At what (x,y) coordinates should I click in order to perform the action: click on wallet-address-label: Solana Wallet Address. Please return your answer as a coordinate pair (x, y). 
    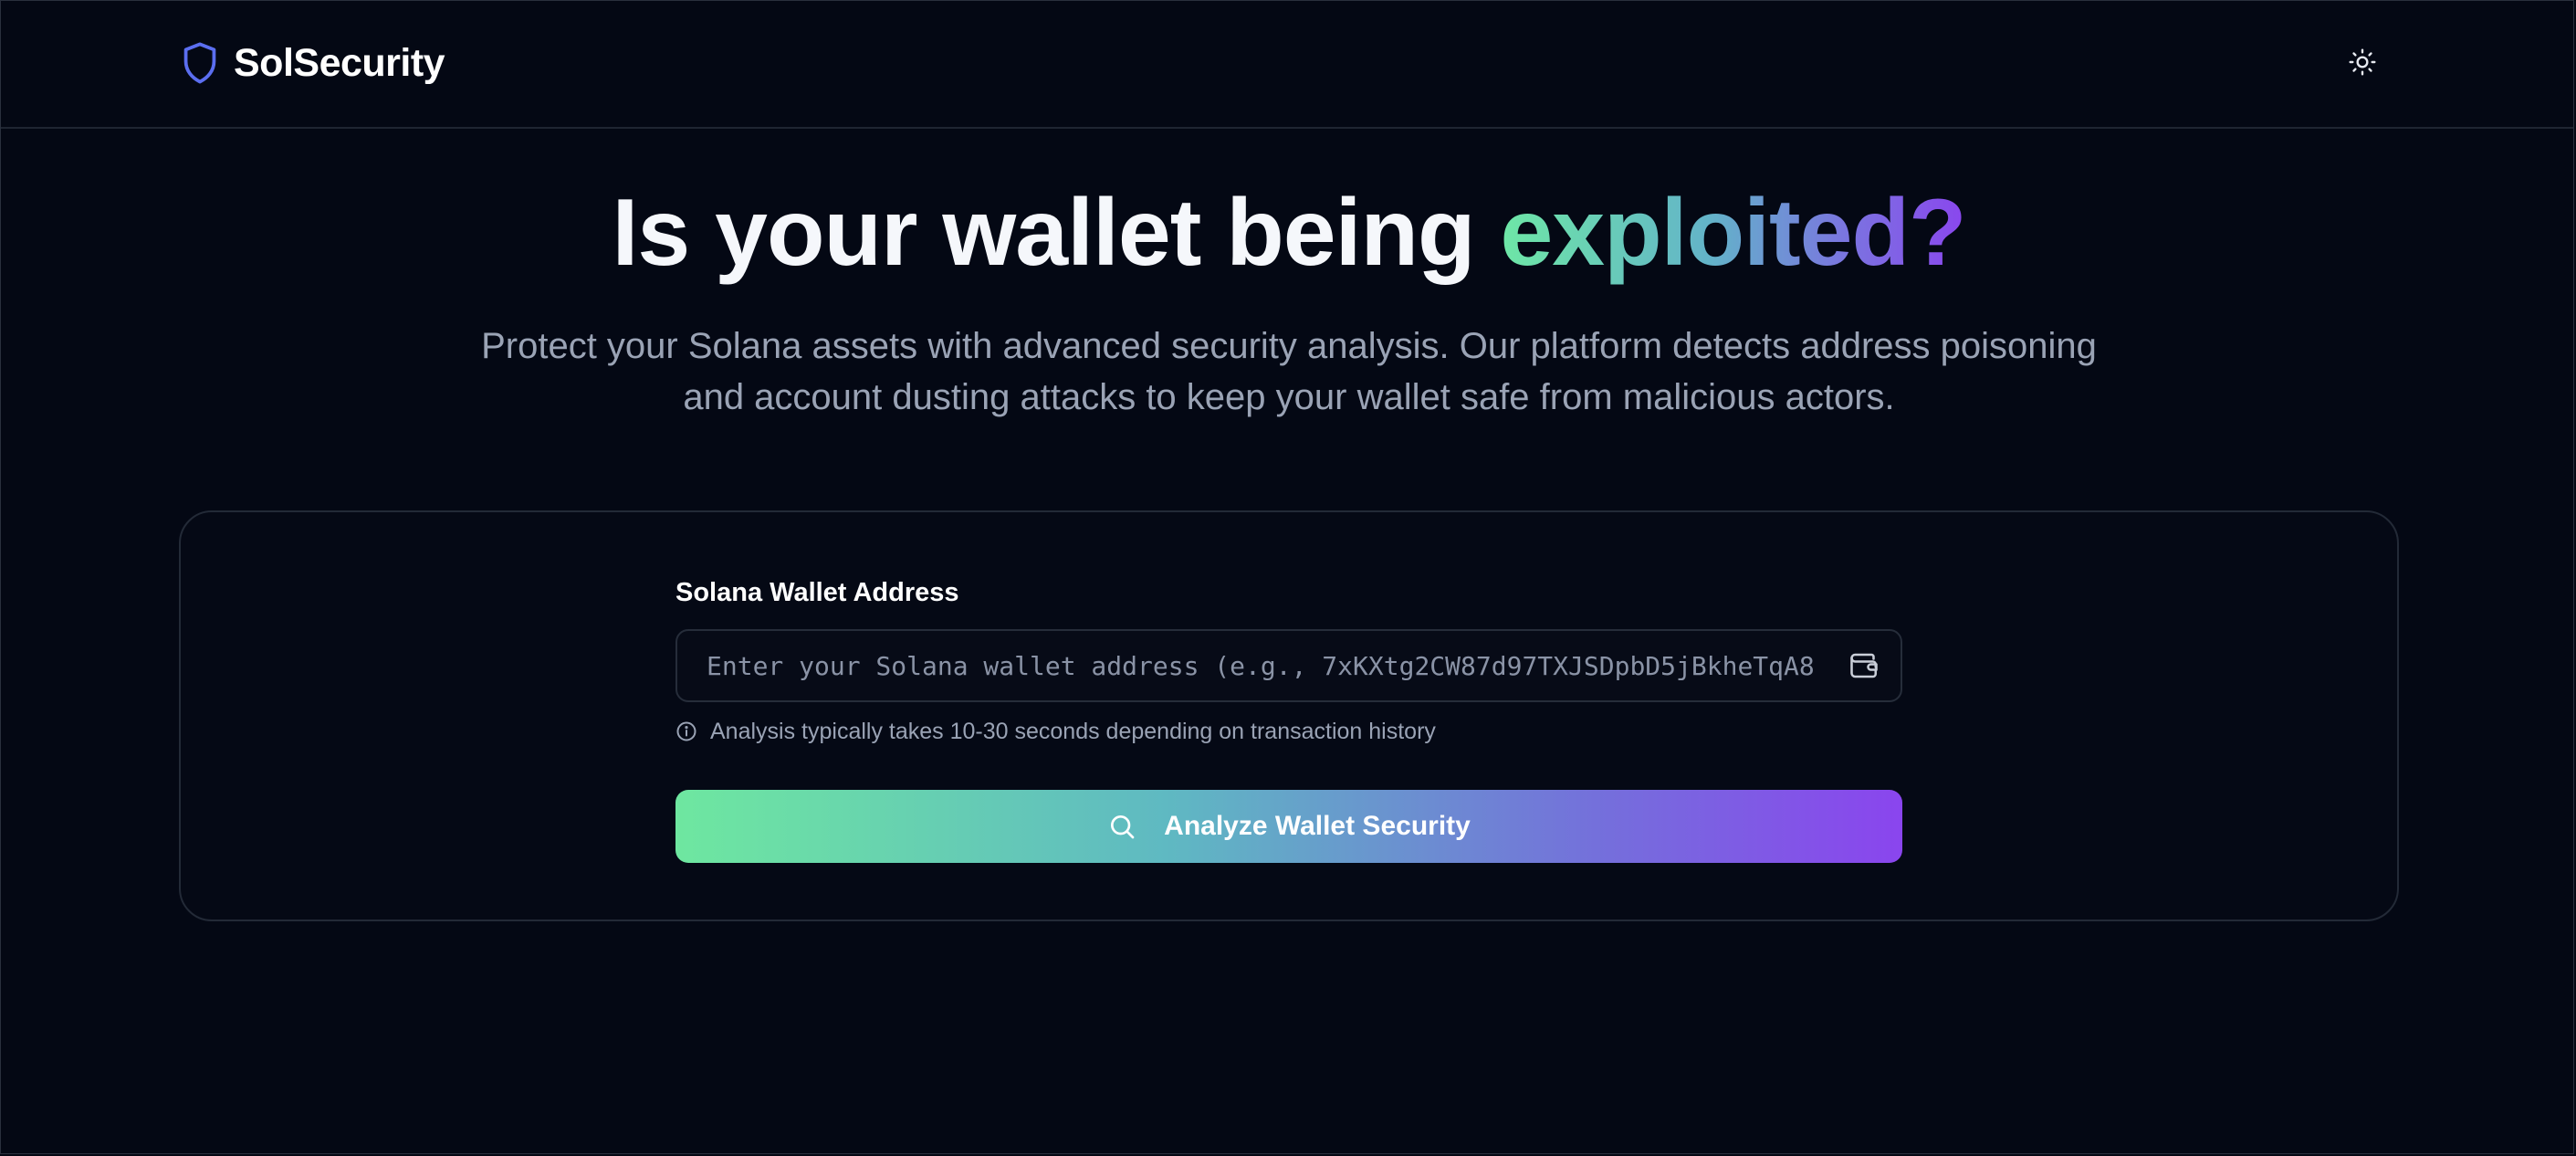
    Looking at the image, I should click on (817, 592).